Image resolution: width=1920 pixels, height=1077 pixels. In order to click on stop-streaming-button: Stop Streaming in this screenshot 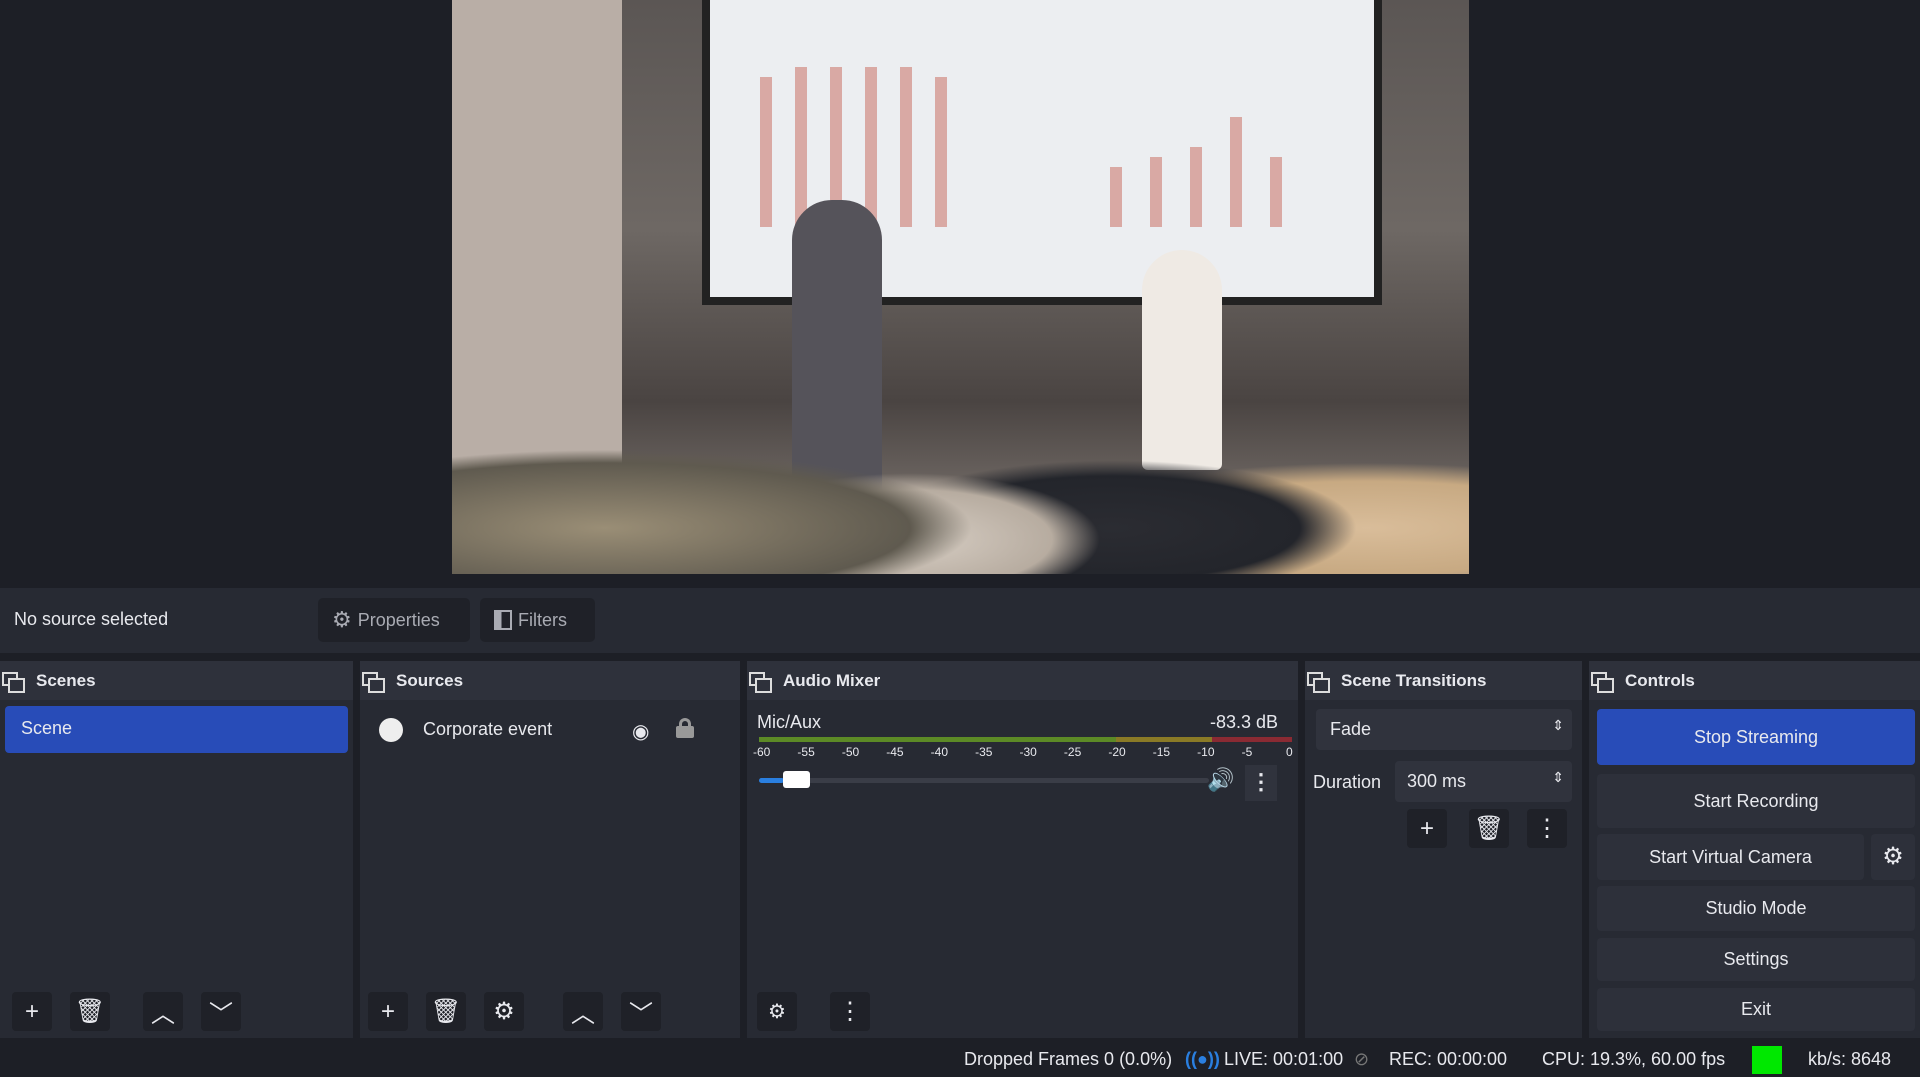, I will do `click(1756, 737)`.